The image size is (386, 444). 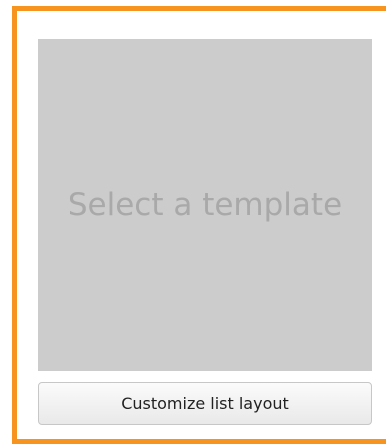 I want to click on customize-list-layout-button: Customize list layout, so click(x=205, y=403).